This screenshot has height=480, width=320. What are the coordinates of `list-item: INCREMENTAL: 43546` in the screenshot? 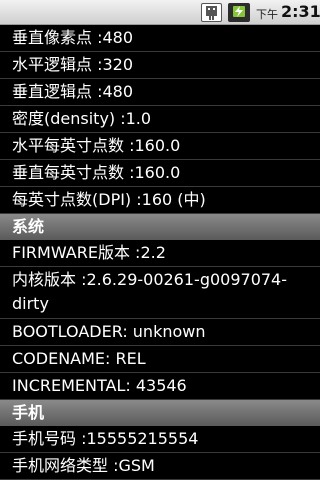 It's located at (160, 386).